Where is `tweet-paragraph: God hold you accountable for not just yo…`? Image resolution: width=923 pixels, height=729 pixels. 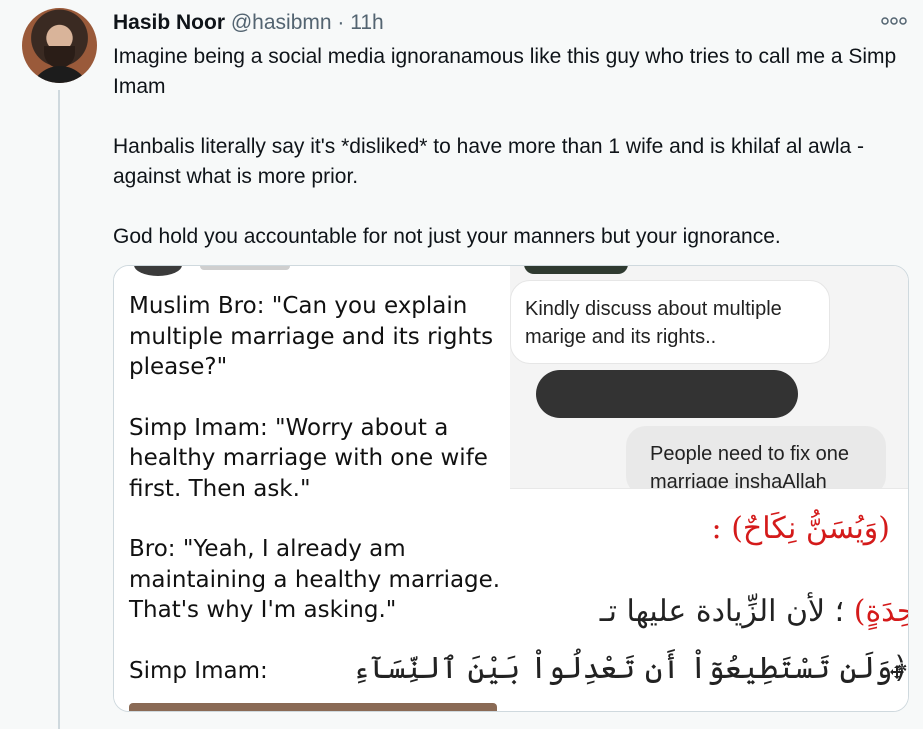
tweet-paragraph: God hold you accountable for not just yo… is located at coordinates (447, 236).